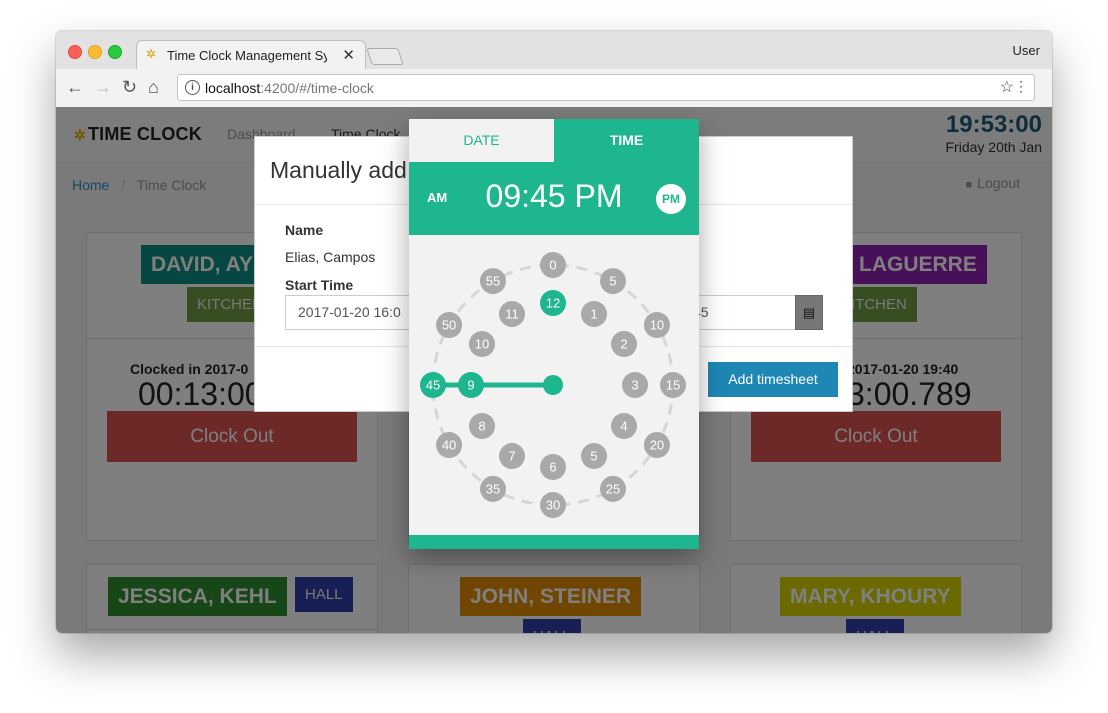 The image size is (1108, 713). What do you see at coordinates (433, 385) in the screenshot?
I see `minute-label-45: 45` at bounding box center [433, 385].